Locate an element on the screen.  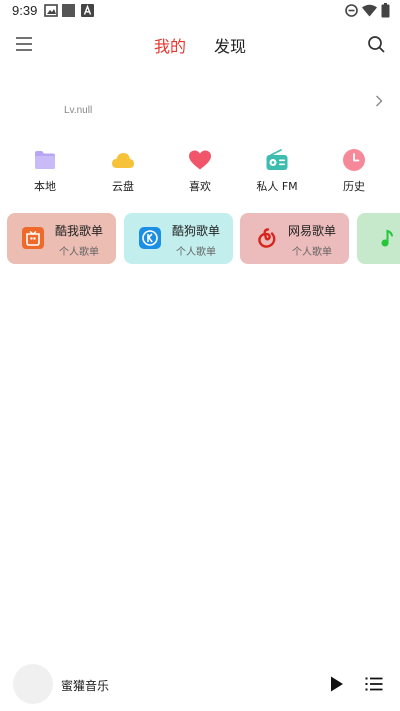
kugou-icon is located at coordinates (150, 238).